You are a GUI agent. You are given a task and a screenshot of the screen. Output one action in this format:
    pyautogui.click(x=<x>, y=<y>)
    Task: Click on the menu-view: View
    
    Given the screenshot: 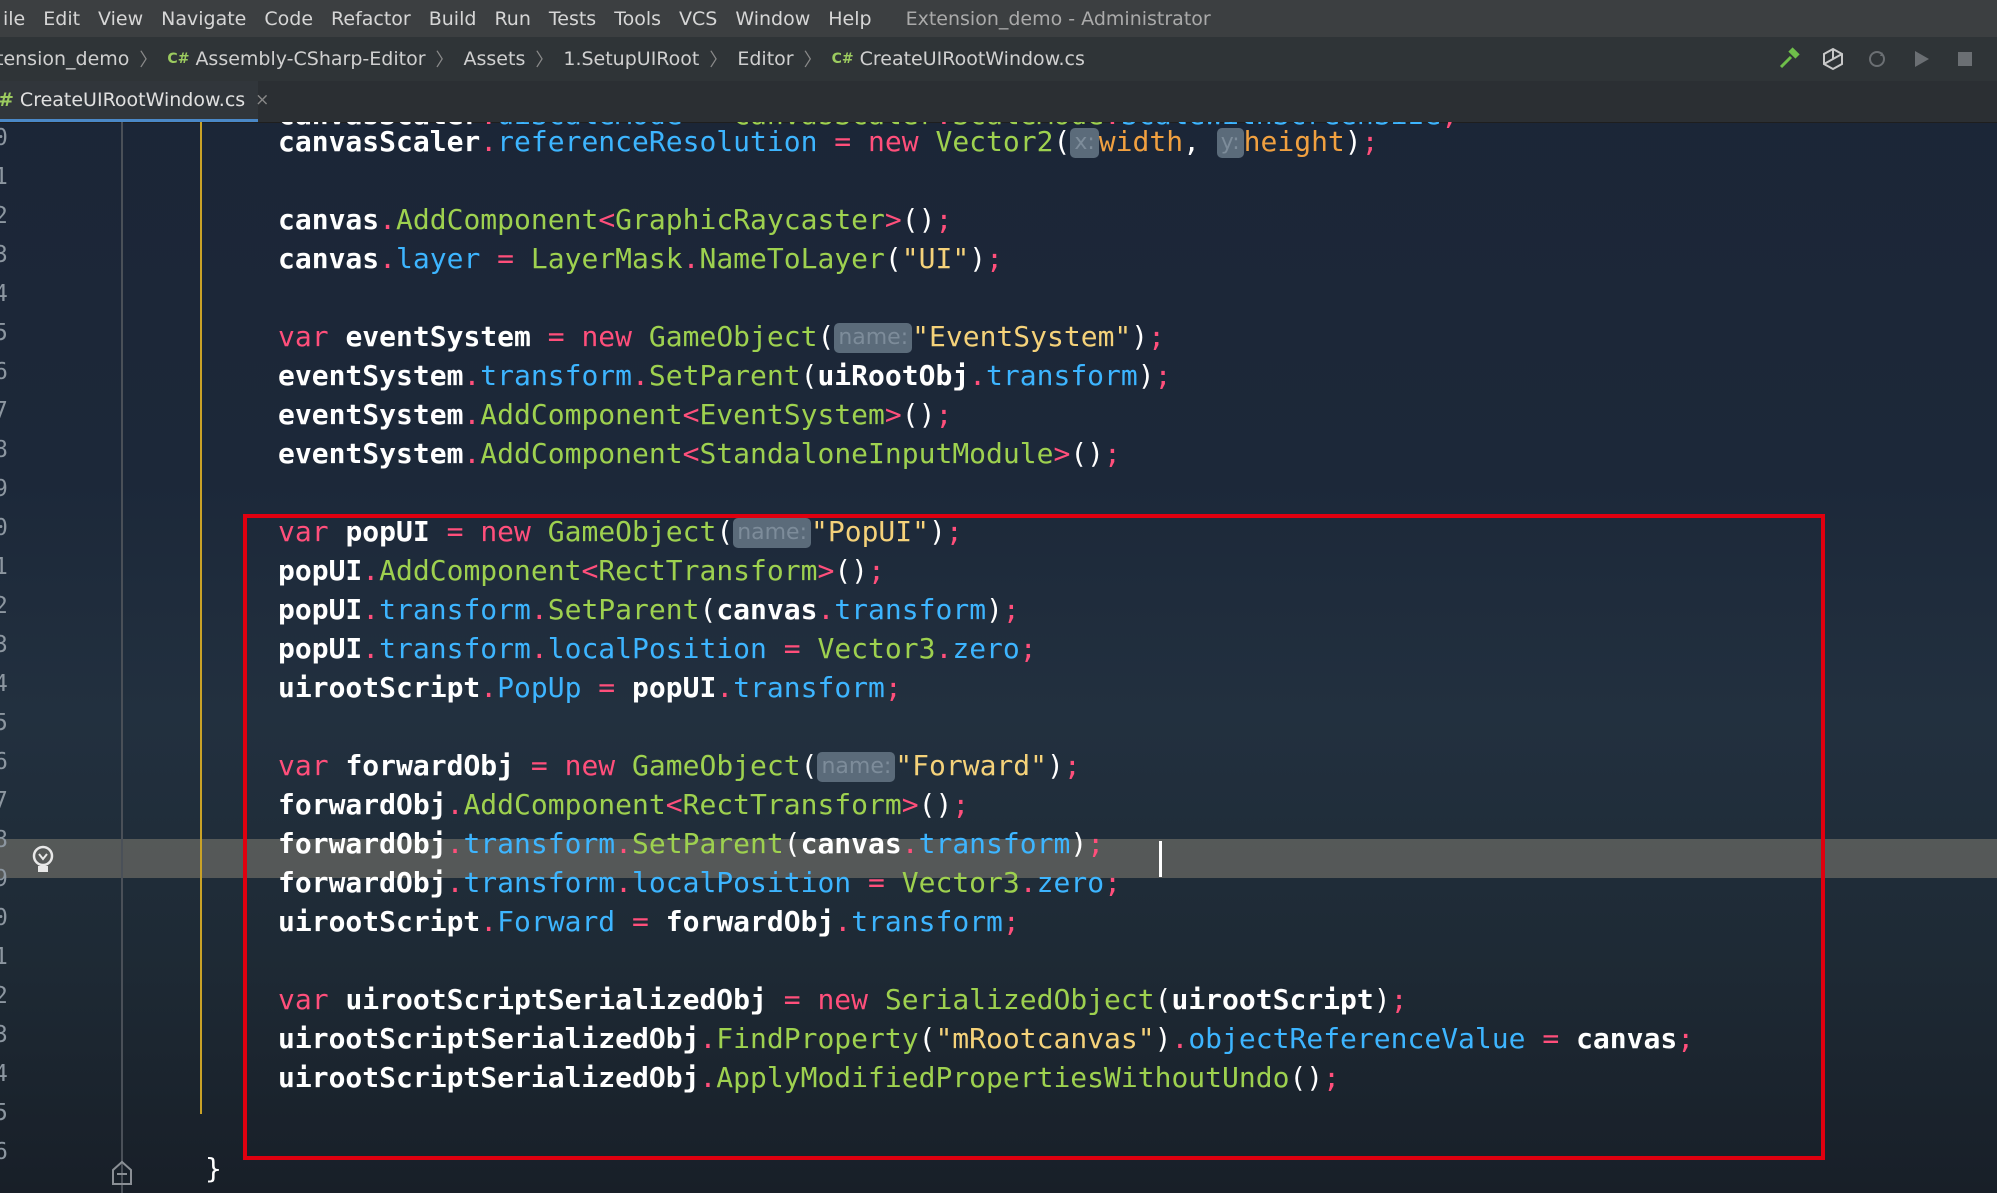 What is the action you would take?
    pyautogui.click(x=120, y=19)
    